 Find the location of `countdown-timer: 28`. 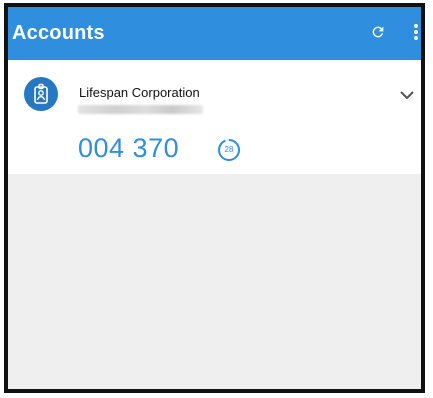

countdown-timer: 28 is located at coordinates (229, 150).